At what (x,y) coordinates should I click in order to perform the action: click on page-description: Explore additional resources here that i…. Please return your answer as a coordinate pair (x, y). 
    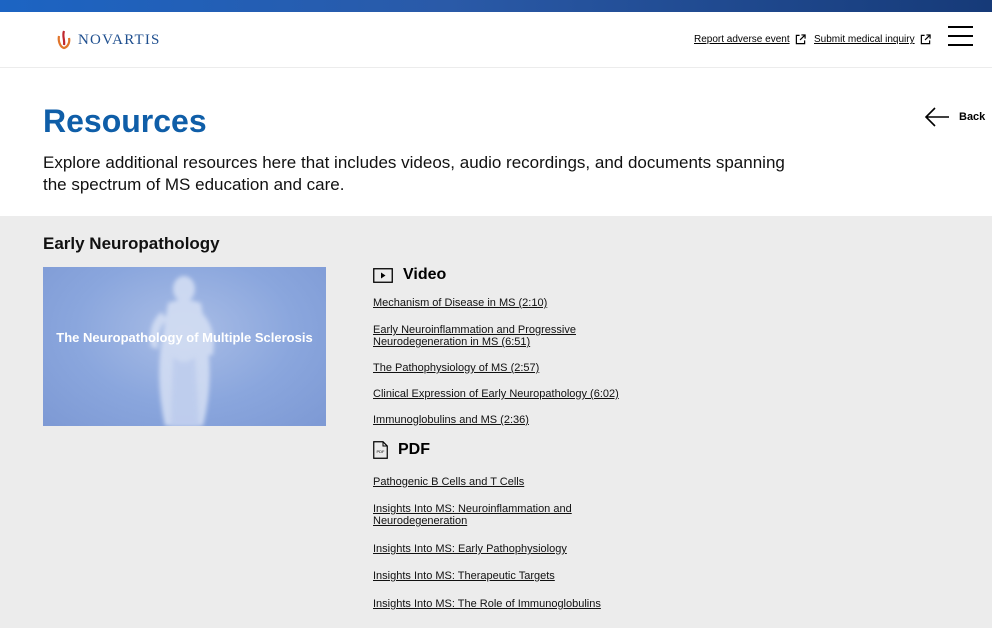
    Looking at the image, I should click on (414, 173).